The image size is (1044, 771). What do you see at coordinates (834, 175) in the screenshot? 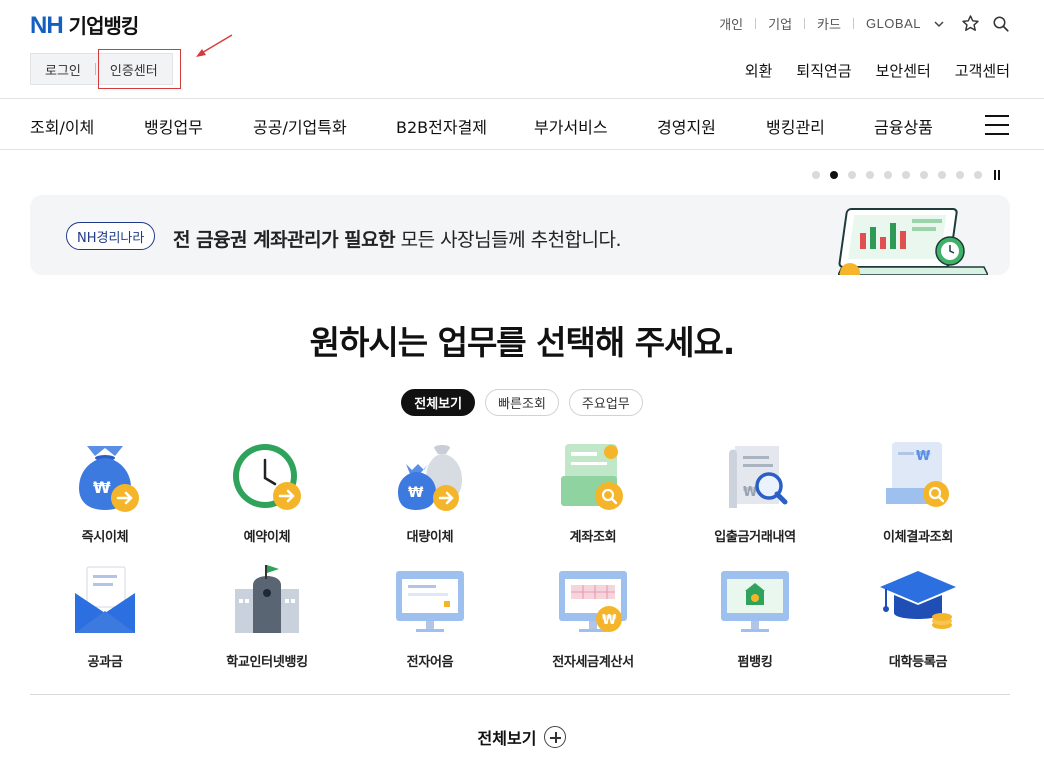
I see `slider-dot-active` at bounding box center [834, 175].